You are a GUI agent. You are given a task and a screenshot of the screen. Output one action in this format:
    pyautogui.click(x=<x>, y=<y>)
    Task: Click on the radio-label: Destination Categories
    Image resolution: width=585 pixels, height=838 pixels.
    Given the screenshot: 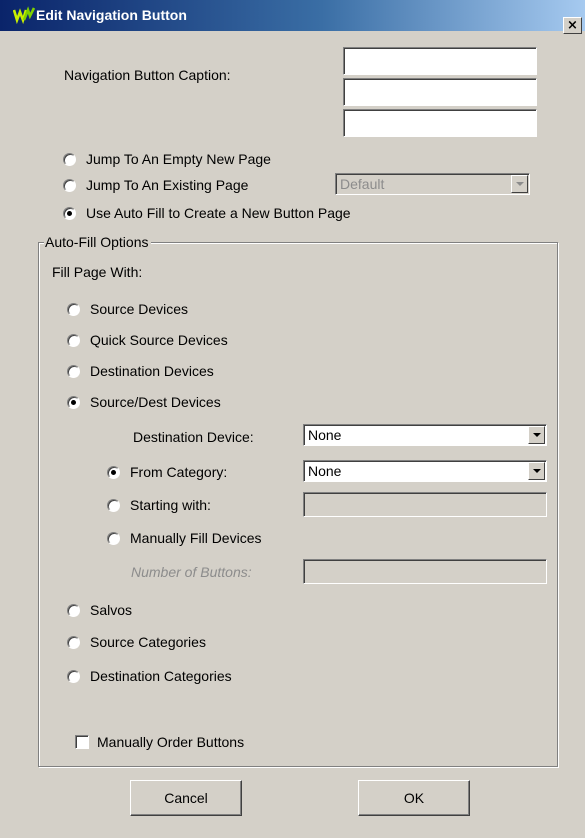 What is the action you would take?
    pyautogui.click(x=161, y=676)
    